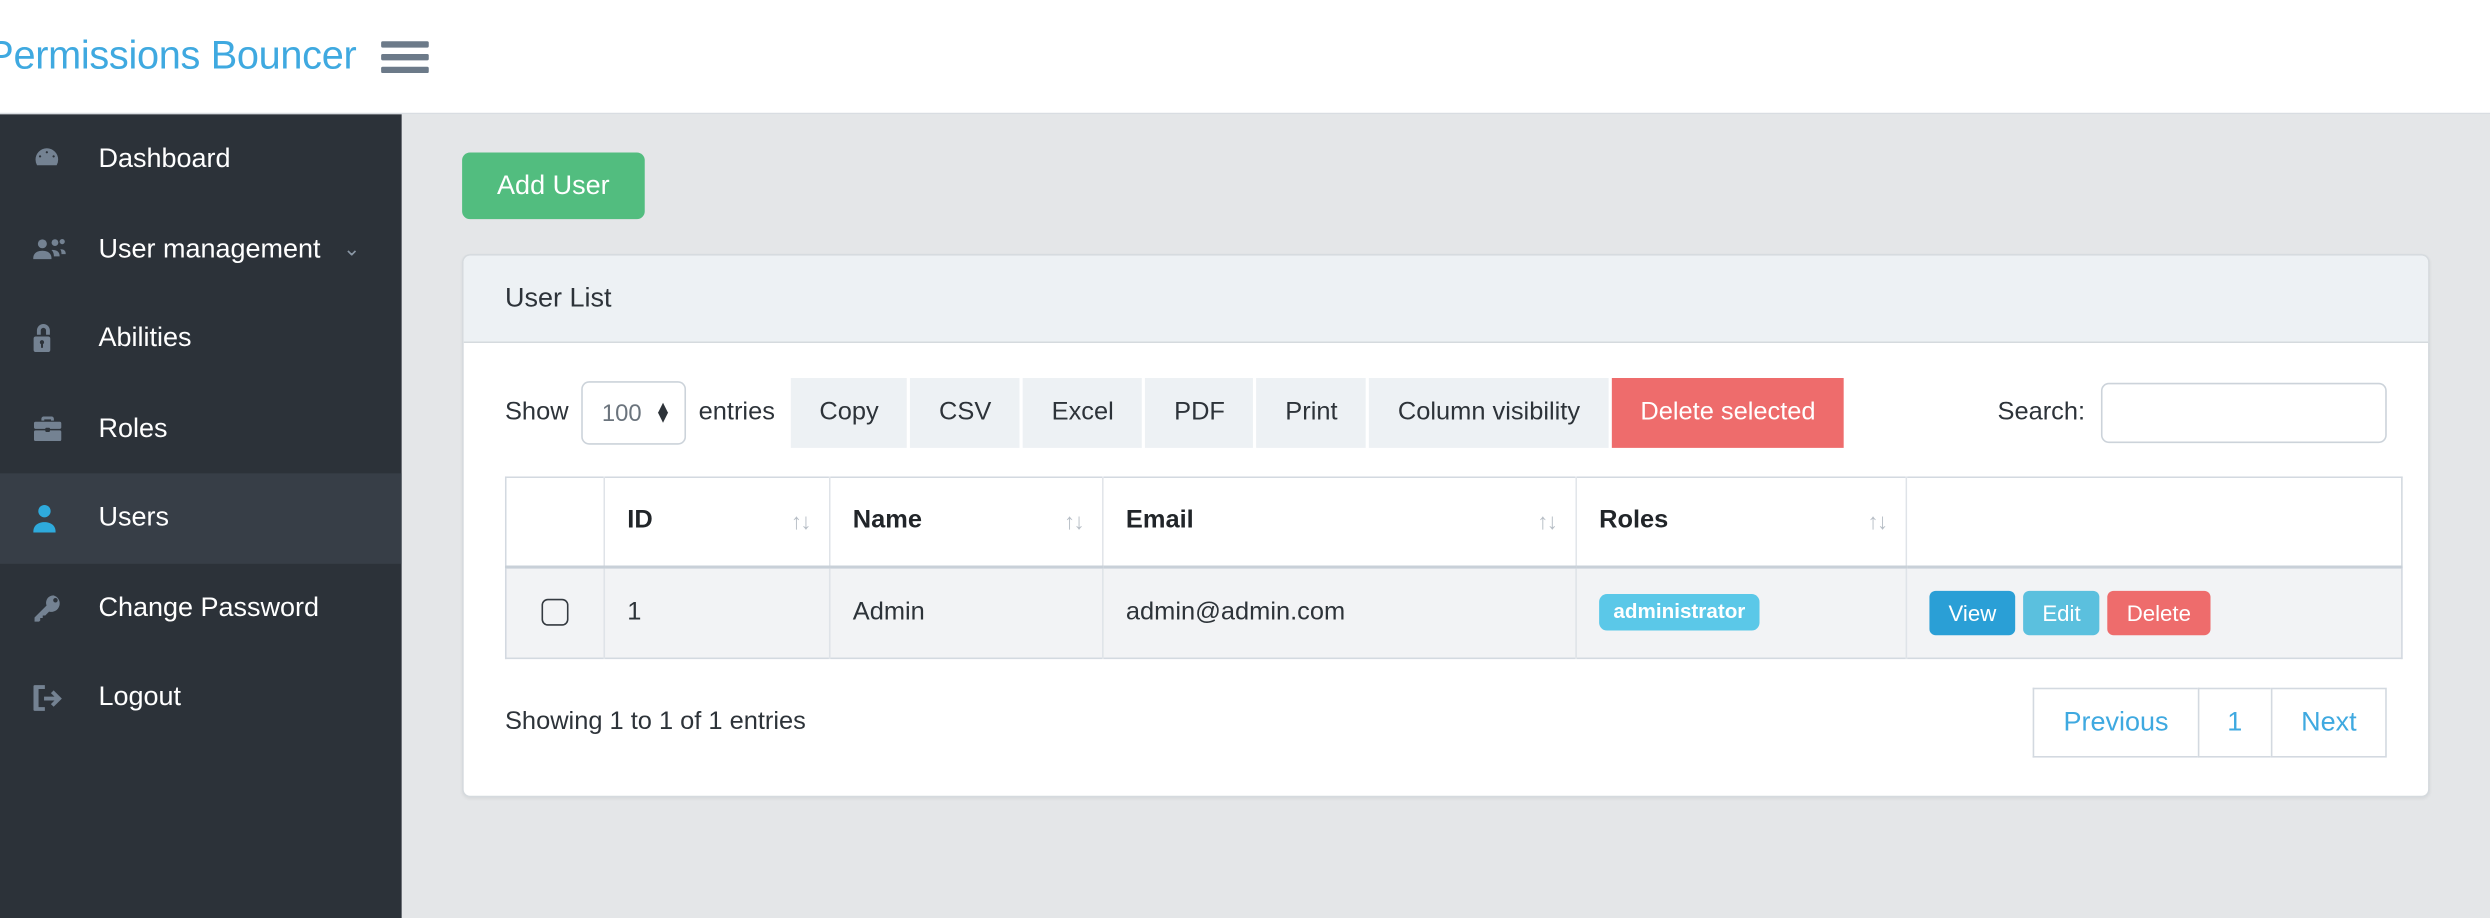  I want to click on column-visibility-button: Column visibility, so click(1489, 413).